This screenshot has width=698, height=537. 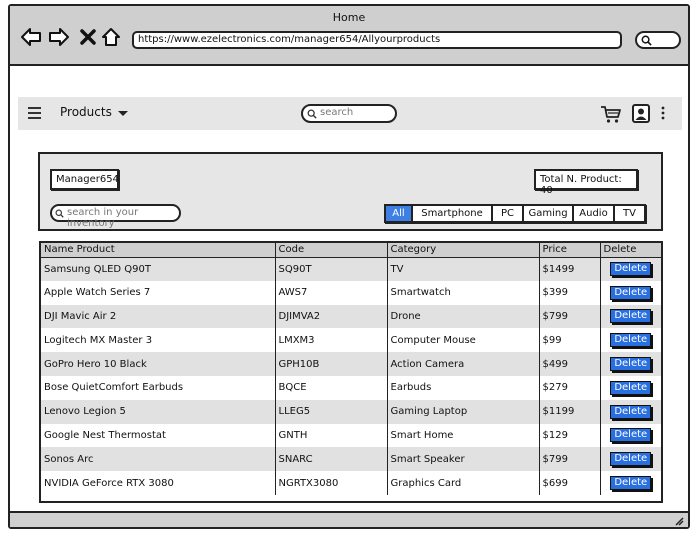 I want to click on cell-category: Computer Mouse, so click(x=463, y=340).